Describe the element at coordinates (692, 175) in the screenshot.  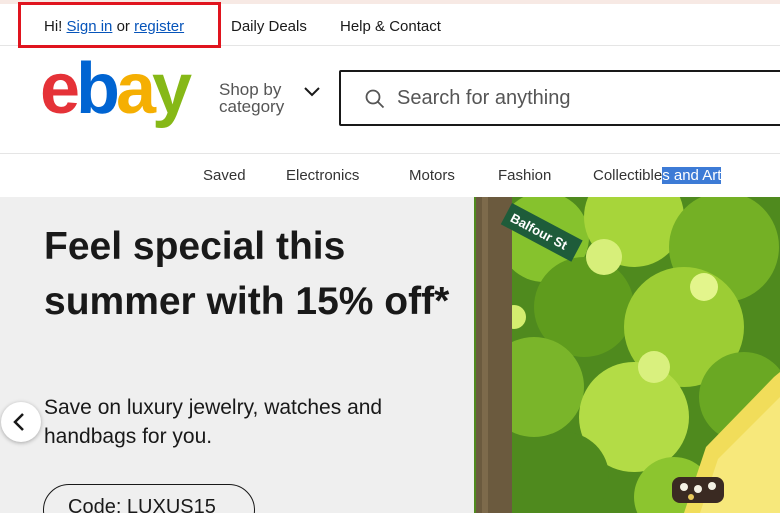
I see `selected-text: s and Art` at that location.